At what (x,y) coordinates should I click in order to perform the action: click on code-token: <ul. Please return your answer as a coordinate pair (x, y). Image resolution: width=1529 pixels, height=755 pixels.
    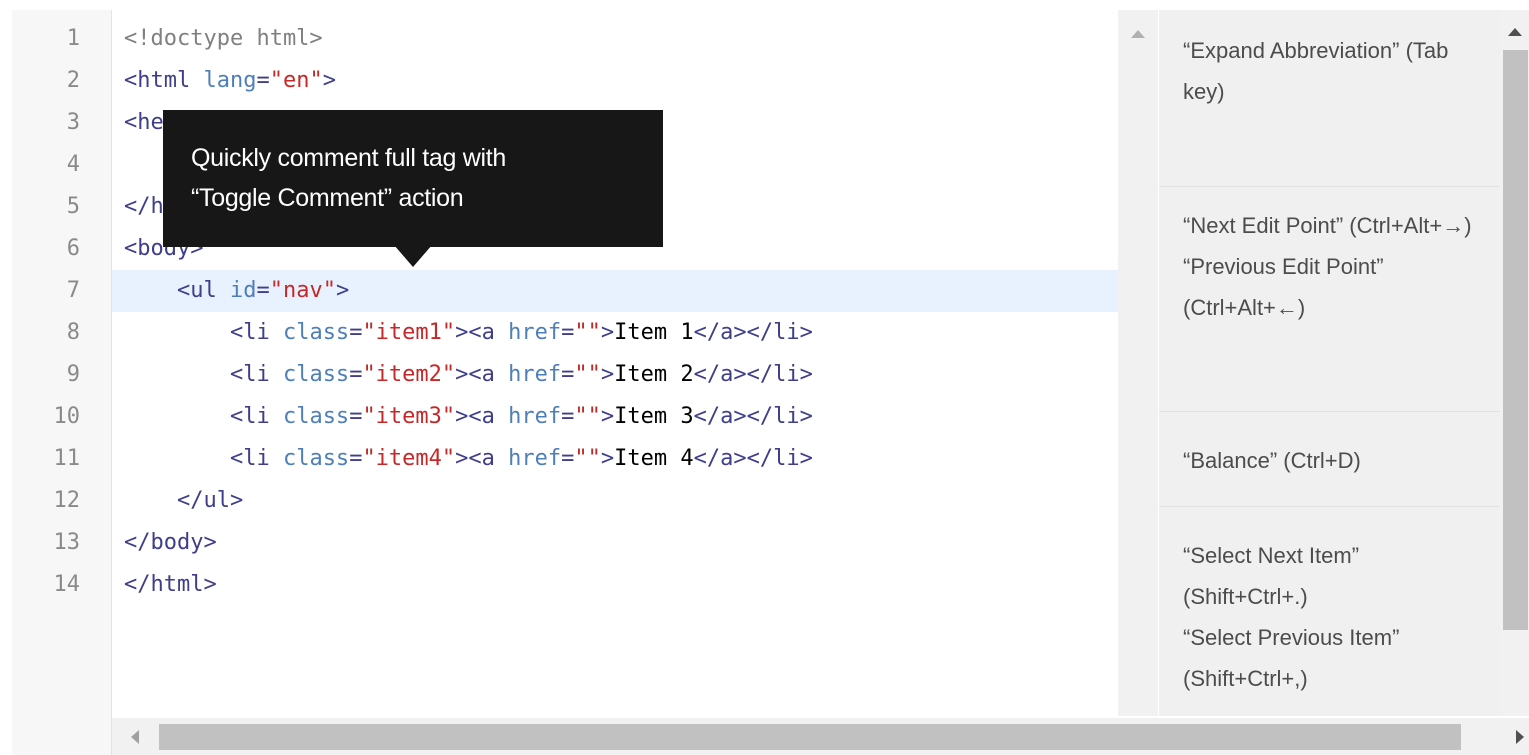
    Looking at the image, I should click on (177, 290).